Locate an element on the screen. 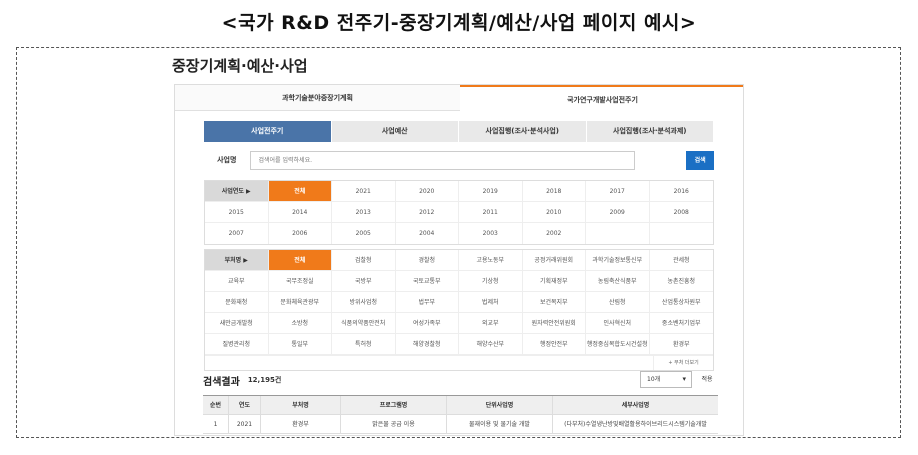 Image resolution: width=918 pixels, height=455 pixels. year-option: 2005 is located at coordinates (364, 233).